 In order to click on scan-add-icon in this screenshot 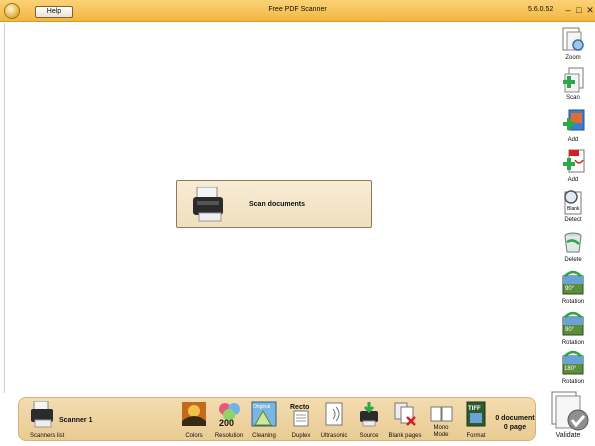, I will do `click(573, 80)`.